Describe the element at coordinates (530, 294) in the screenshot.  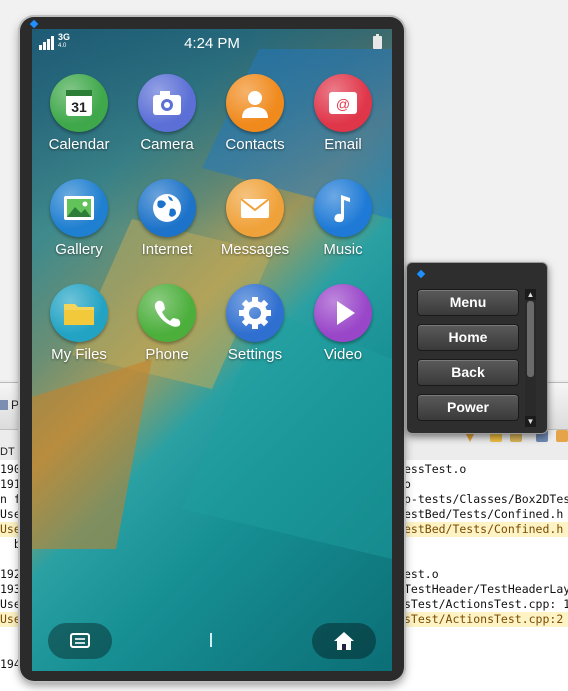
I see `scroll-up-icon: ▲` at that location.